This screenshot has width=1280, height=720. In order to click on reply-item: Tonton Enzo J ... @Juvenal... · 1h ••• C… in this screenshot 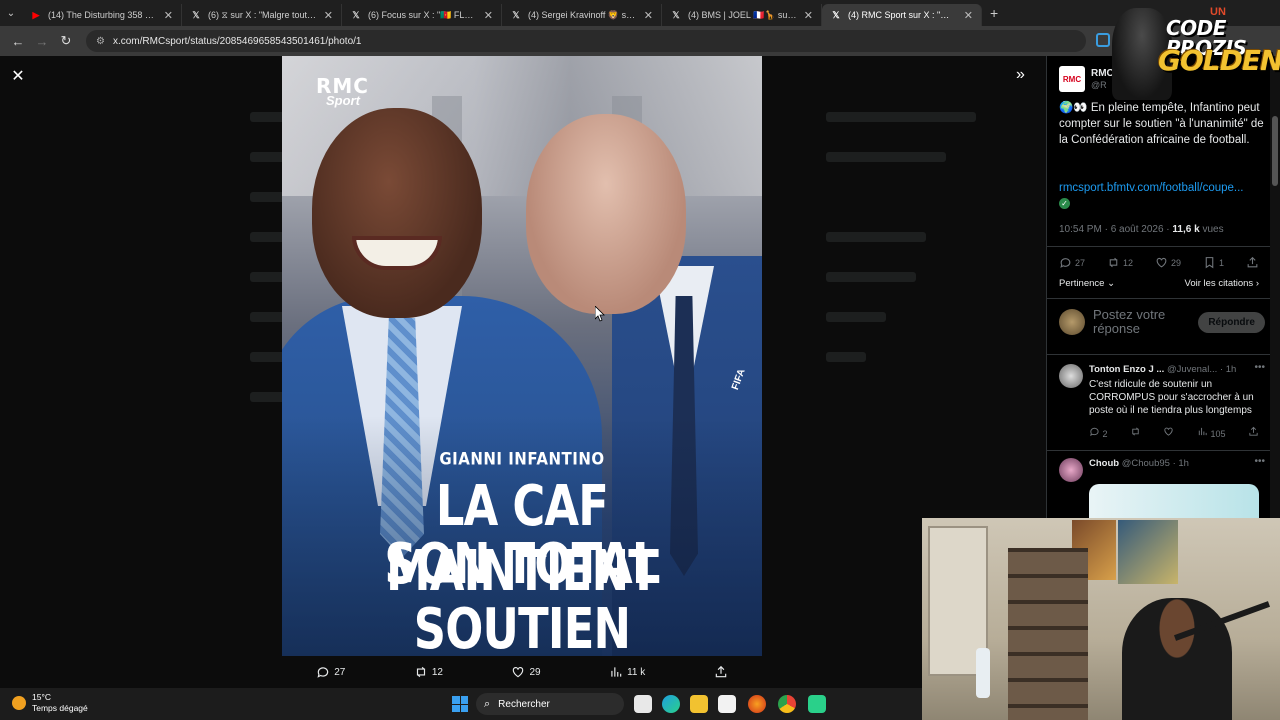, I will do `click(1162, 403)`.